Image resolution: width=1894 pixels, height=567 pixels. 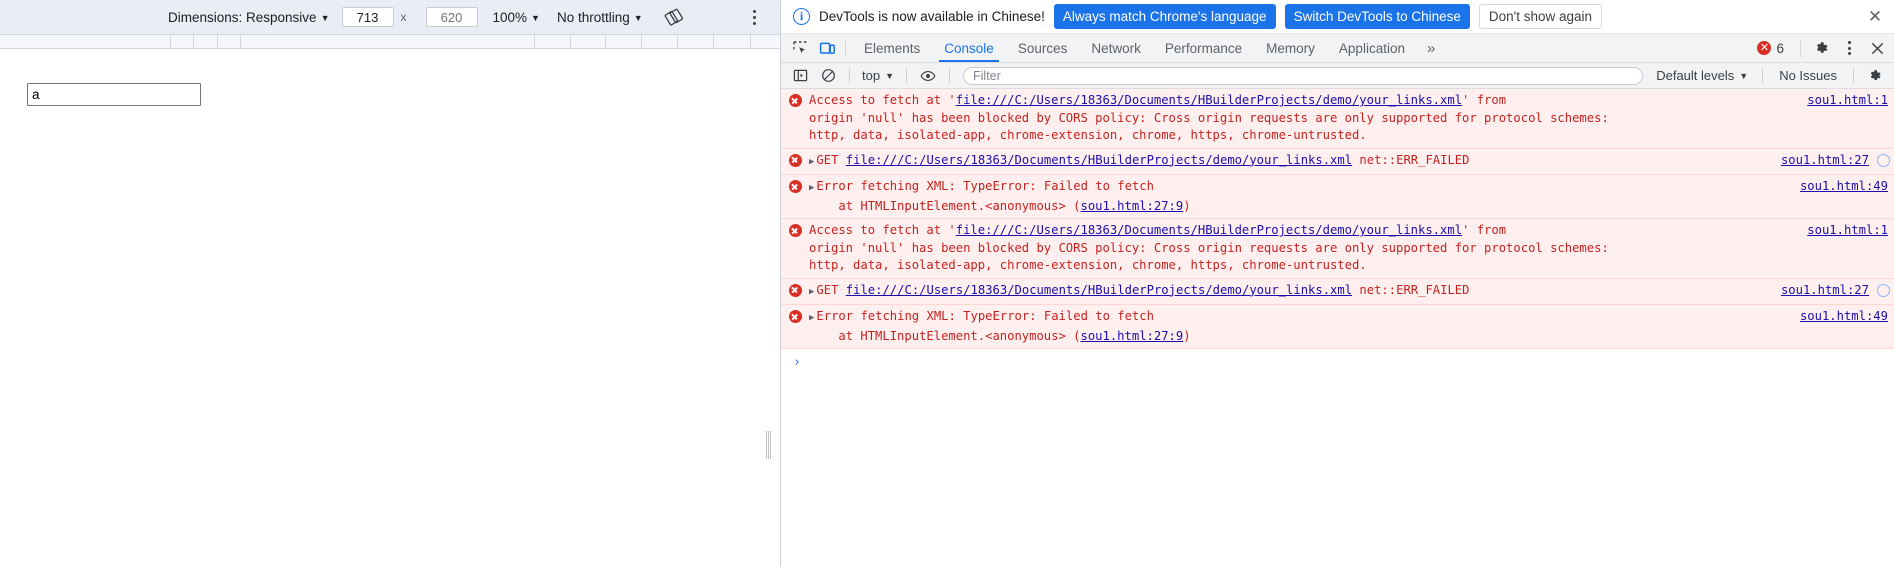 What do you see at coordinates (932, 16) in the screenshot?
I see `notice-message: DevTools is now available in Chinese!` at bounding box center [932, 16].